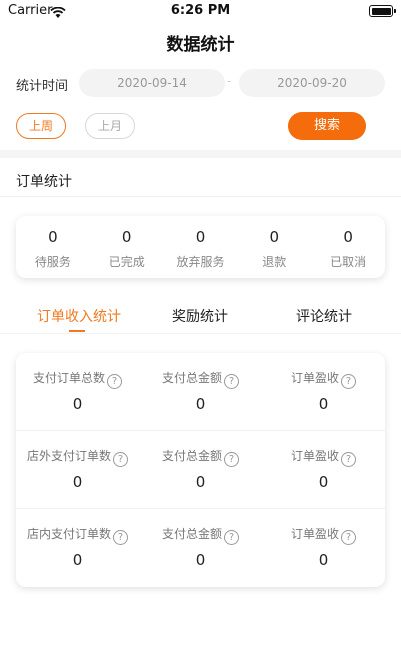  Describe the element at coordinates (200, 262) in the screenshot. I see `order-stat-label: 放弃服务` at that location.